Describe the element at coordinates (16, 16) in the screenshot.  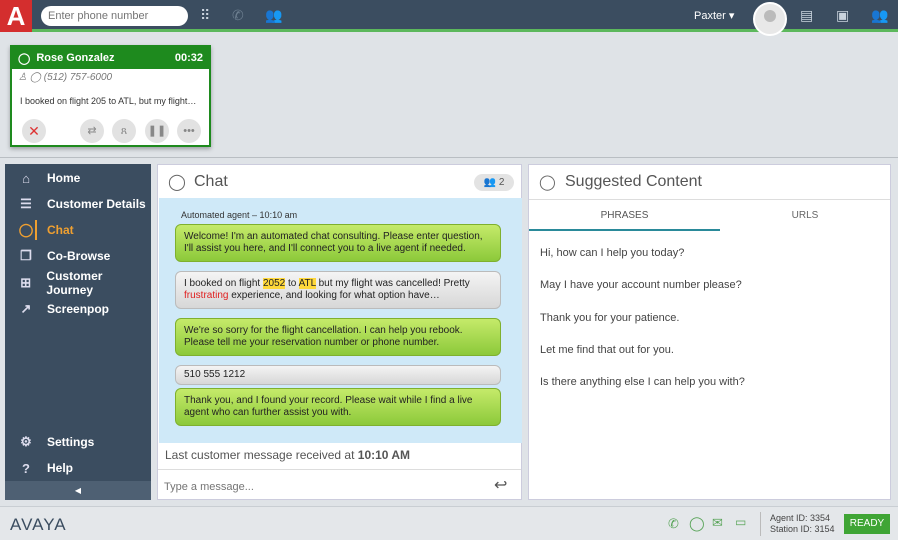
I see `avaya-logo: A` at that location.